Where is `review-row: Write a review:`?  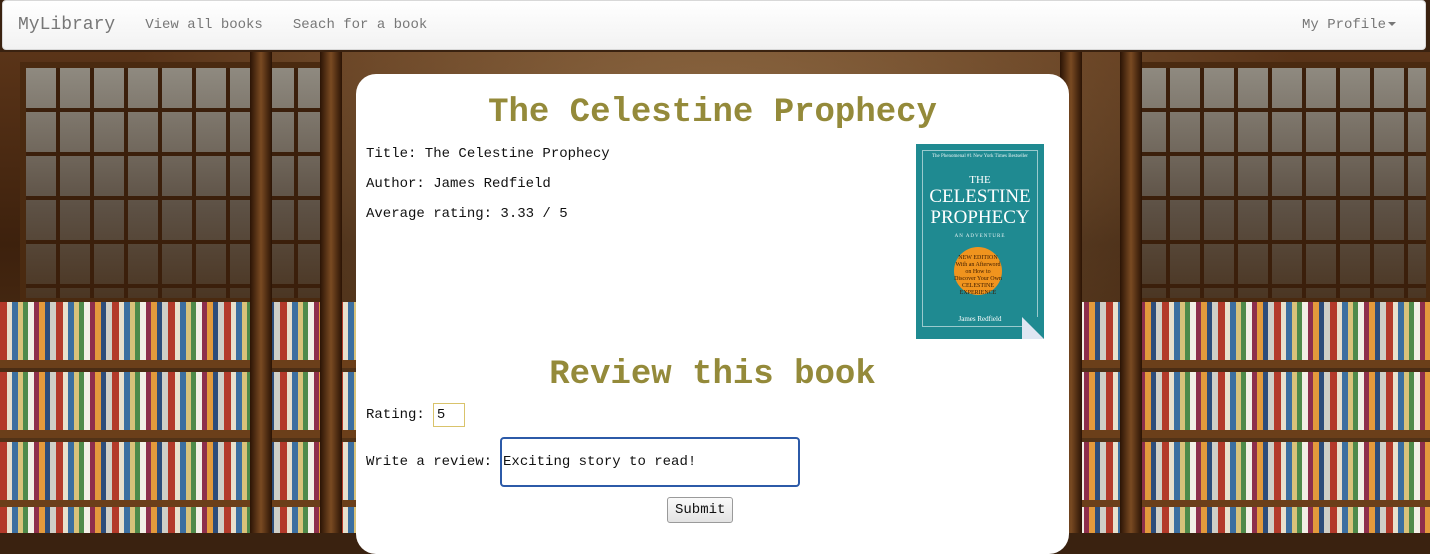 review-row: Write a review: is located at coordinates (583, 462).